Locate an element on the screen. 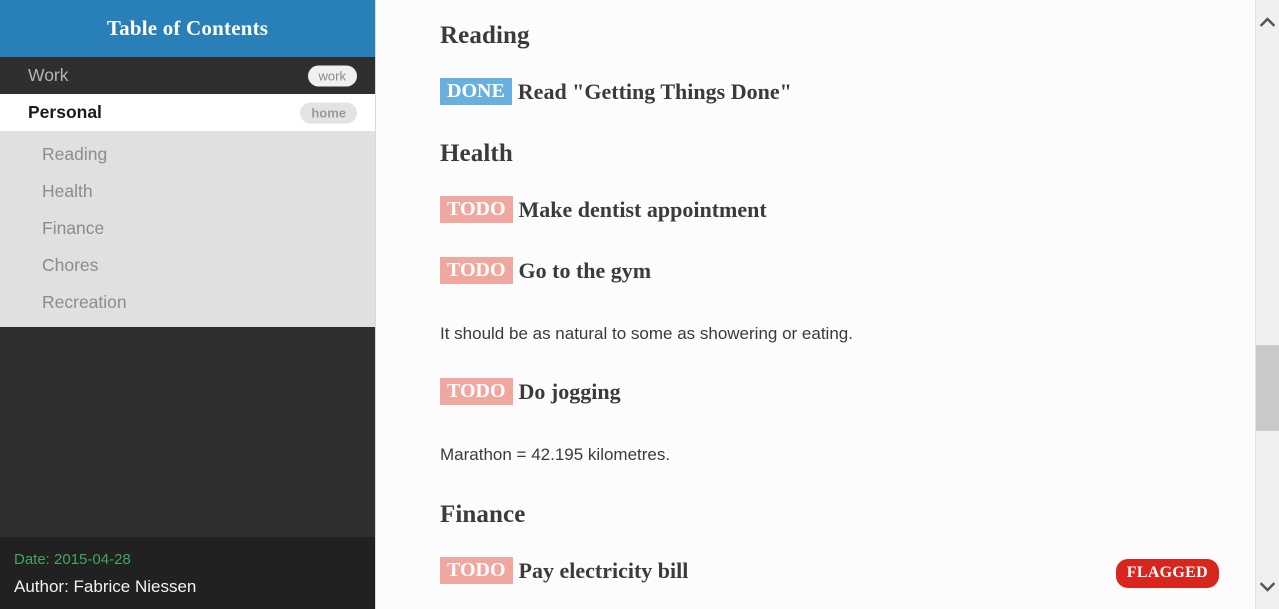  sidebar-sublist: Reading Health Finance Chores Recreation is located at coordinates (187, 229).